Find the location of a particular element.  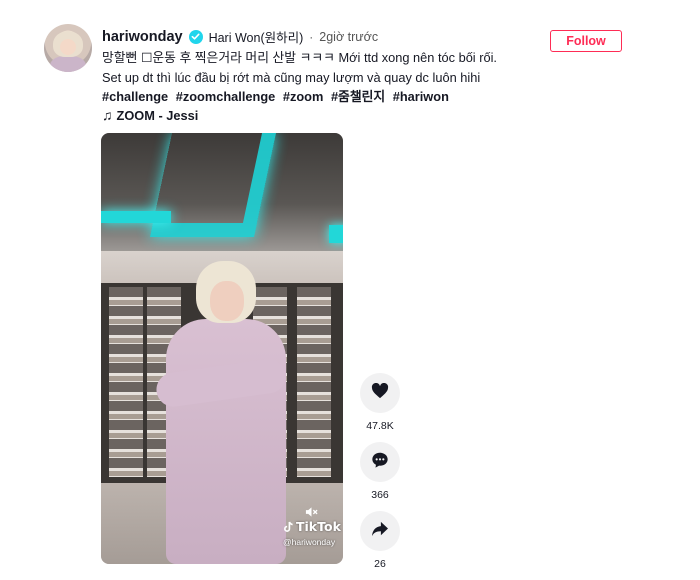

post-header: hariwonday Hari Won(원하리) · 2giờ trước is located at coordinates (240, 36).